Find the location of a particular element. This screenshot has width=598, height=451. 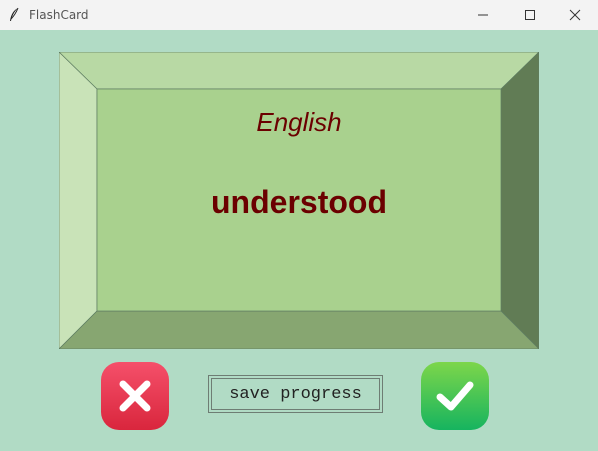

minimize-button is located at coordinates (483, 15).